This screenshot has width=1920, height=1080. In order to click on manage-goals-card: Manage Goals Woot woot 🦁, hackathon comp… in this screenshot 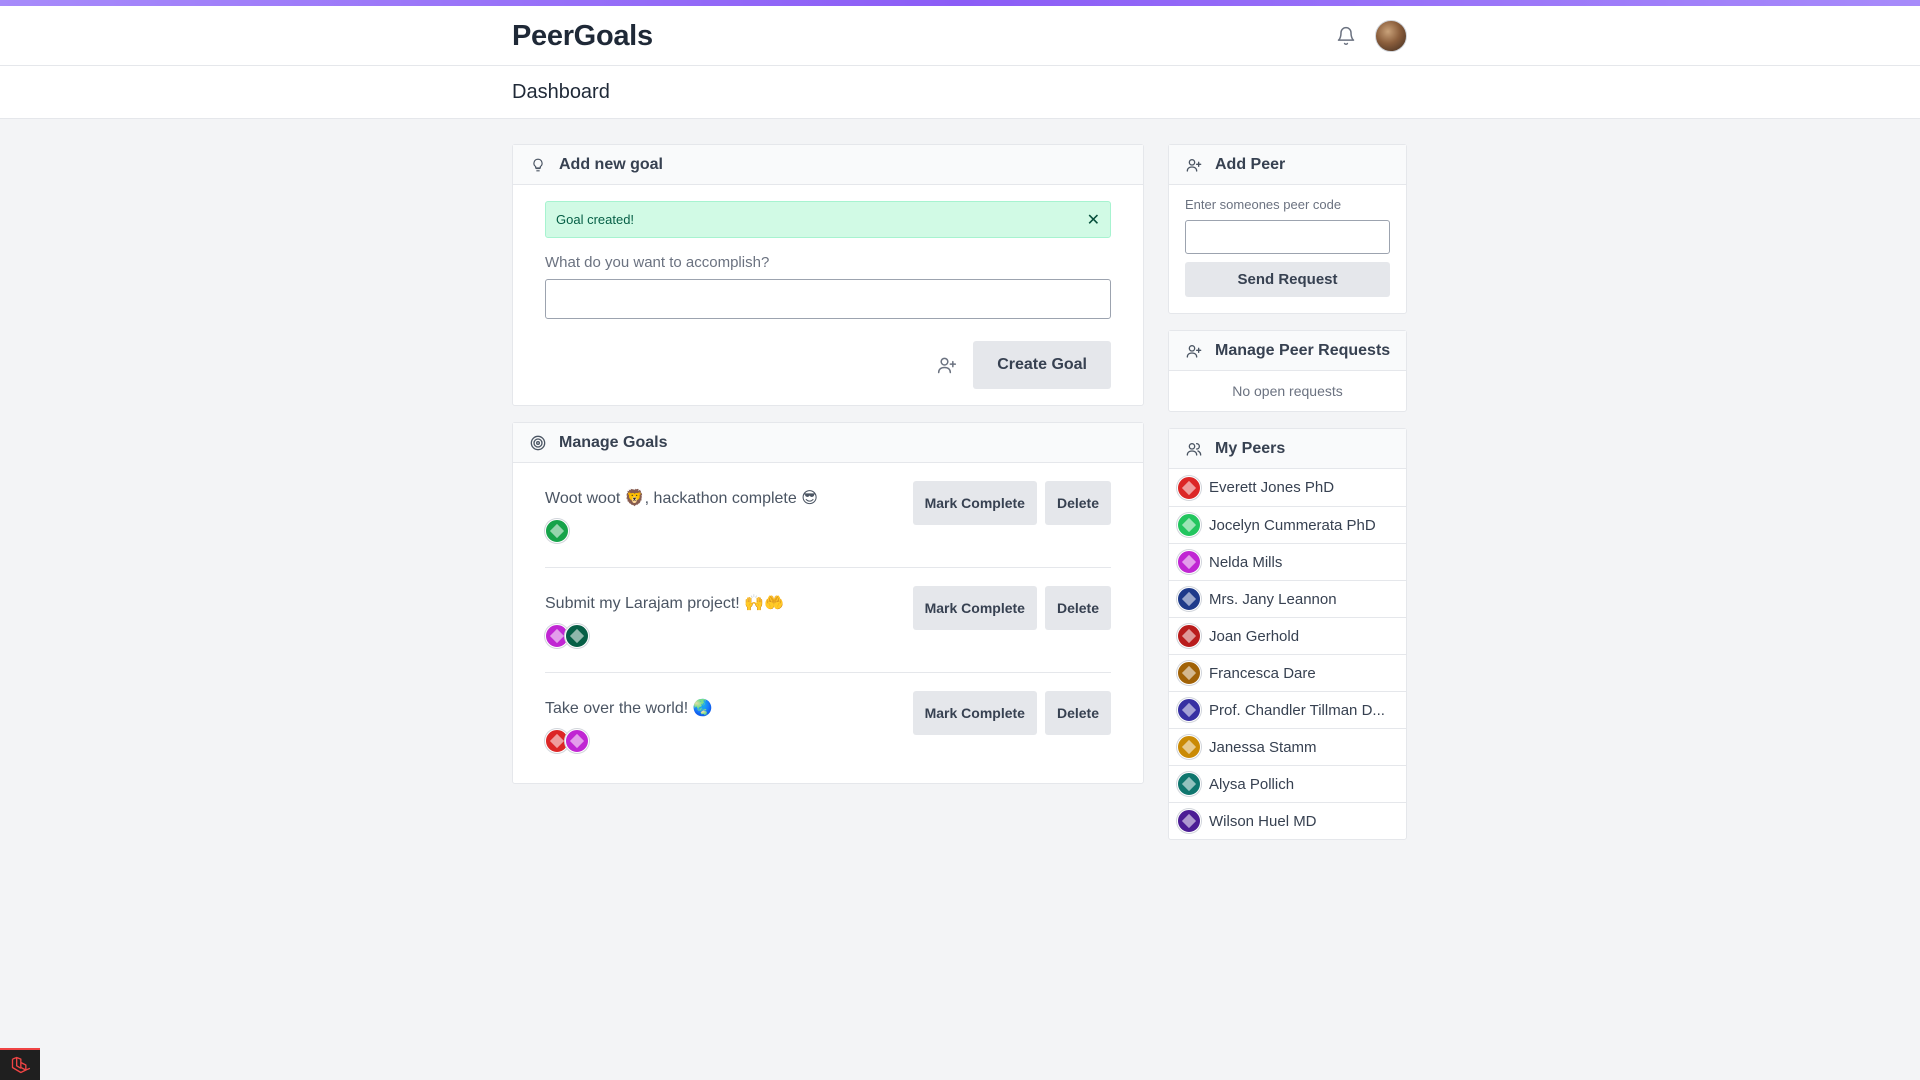, I will do `click(828, 603)`.